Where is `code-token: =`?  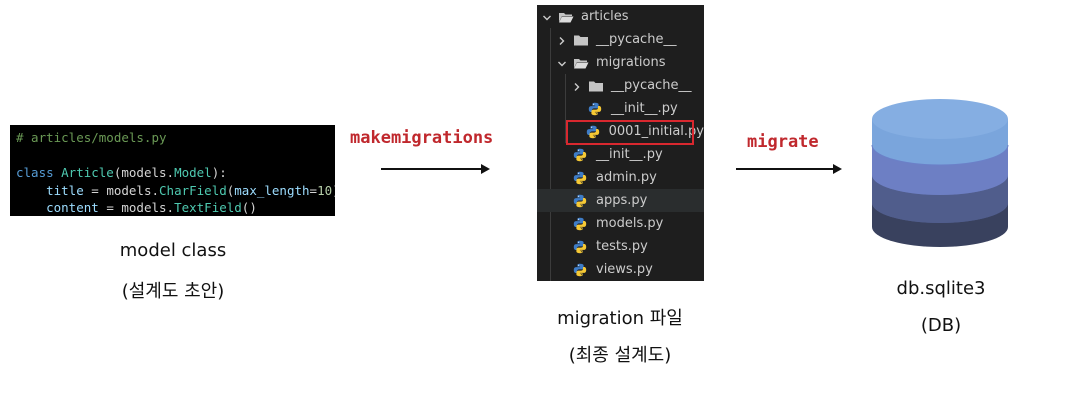
code-token: = is located at coordinates (313, 190).